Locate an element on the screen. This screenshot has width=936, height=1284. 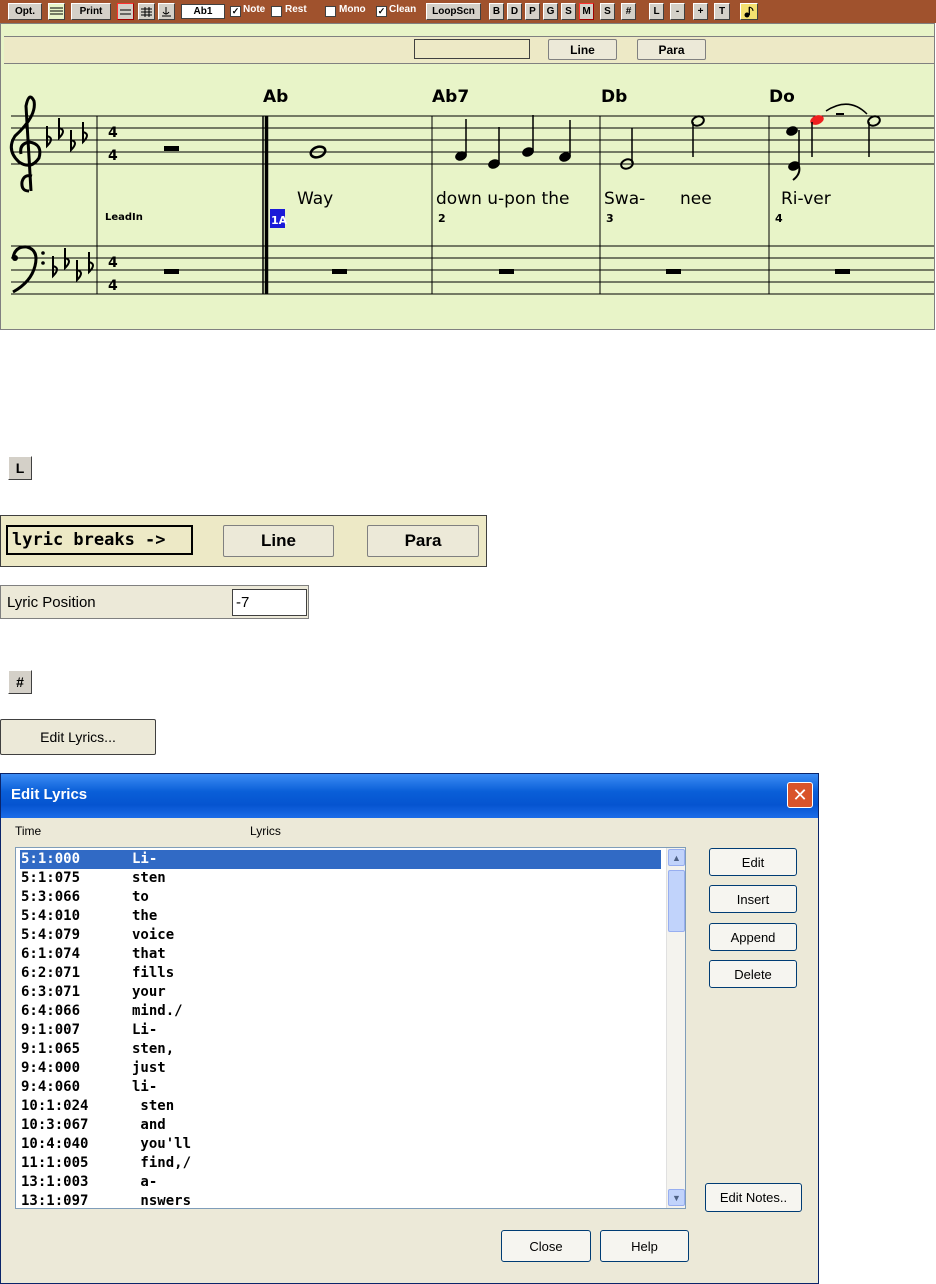
lyric-text: find,/ is located at coordinates (162, 1163).